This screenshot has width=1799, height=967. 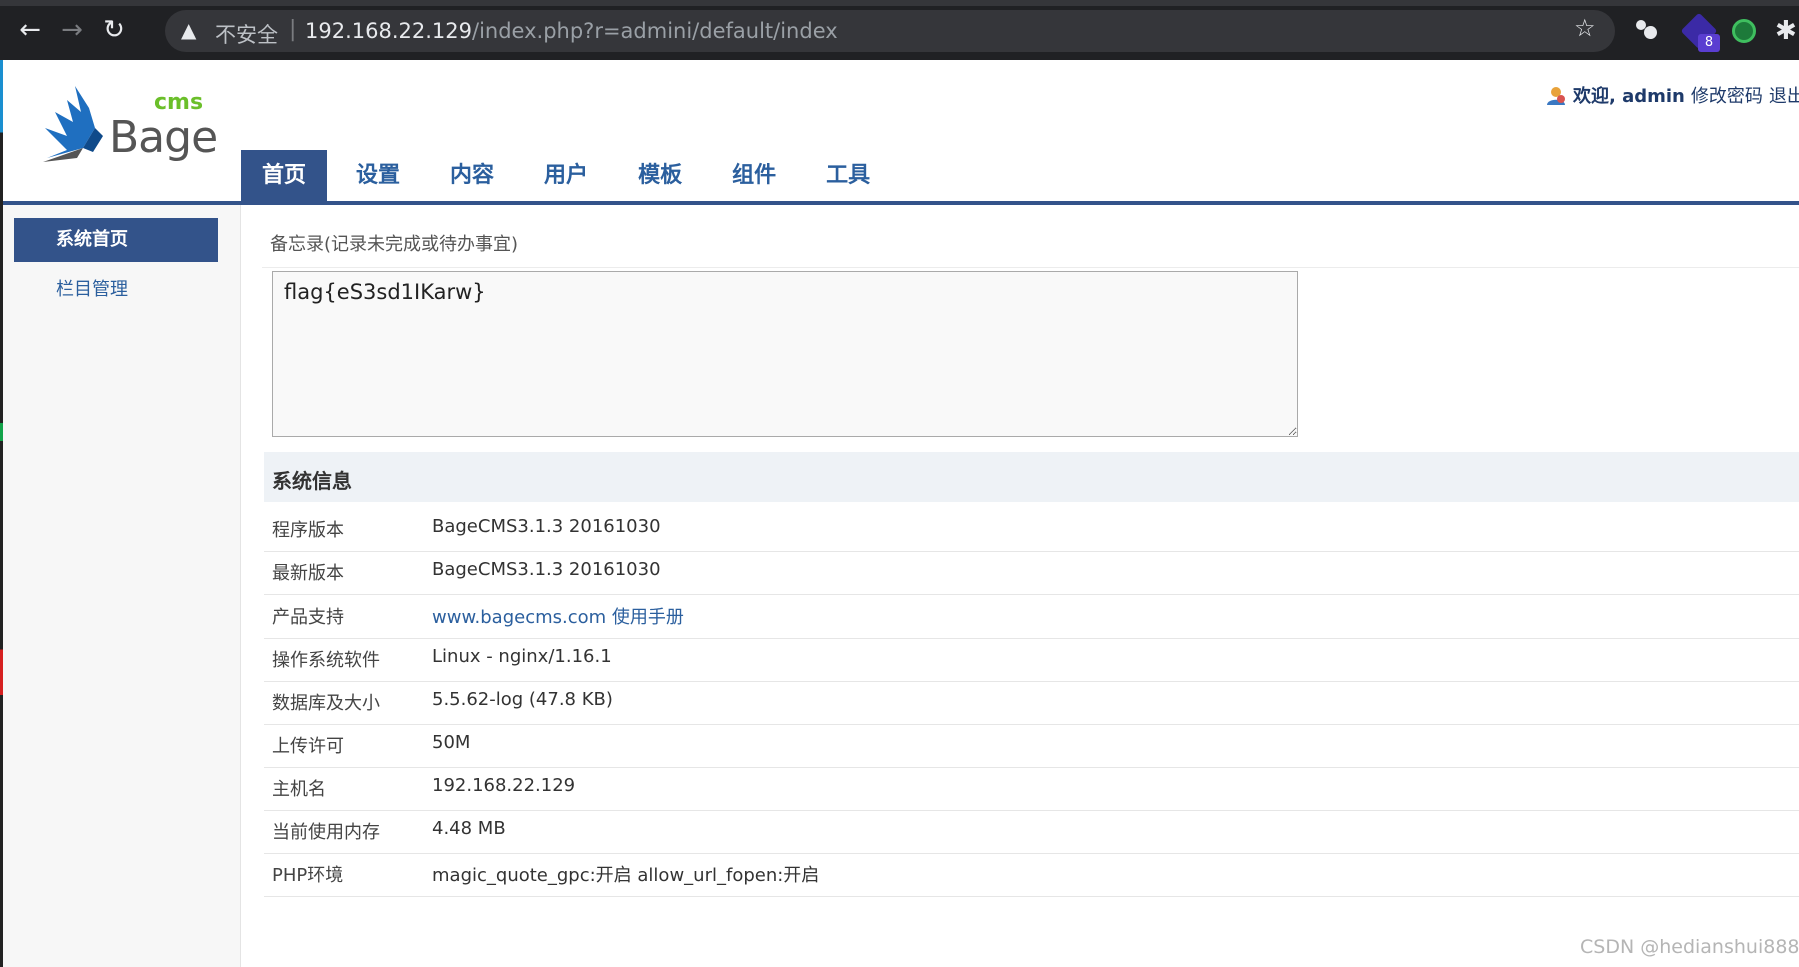 What do you see at coordinates (785, 354) in the screenshot?
I see `memo-textarea: flag{eS3sd1IKarw}` at bounding box center [785, 354].